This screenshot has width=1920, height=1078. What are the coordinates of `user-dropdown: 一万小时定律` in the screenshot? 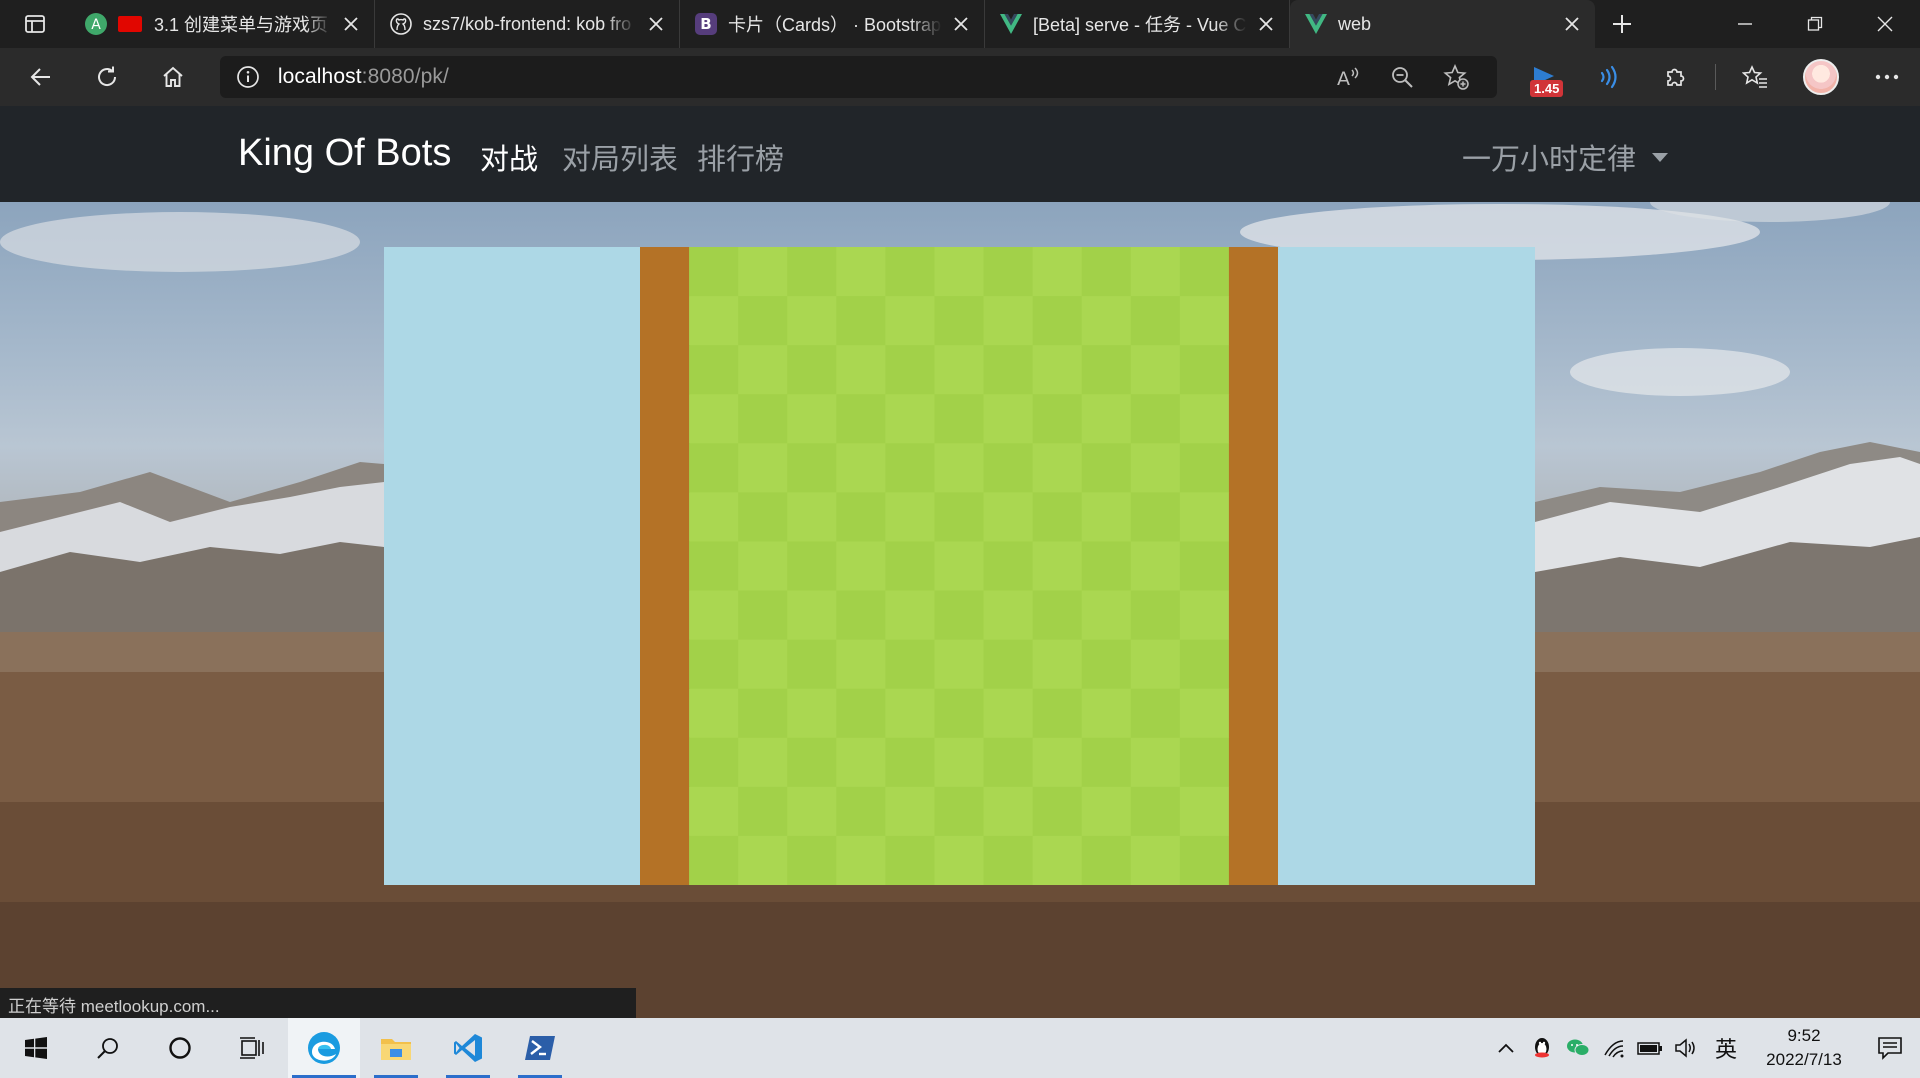 It's located at (1565, 157).